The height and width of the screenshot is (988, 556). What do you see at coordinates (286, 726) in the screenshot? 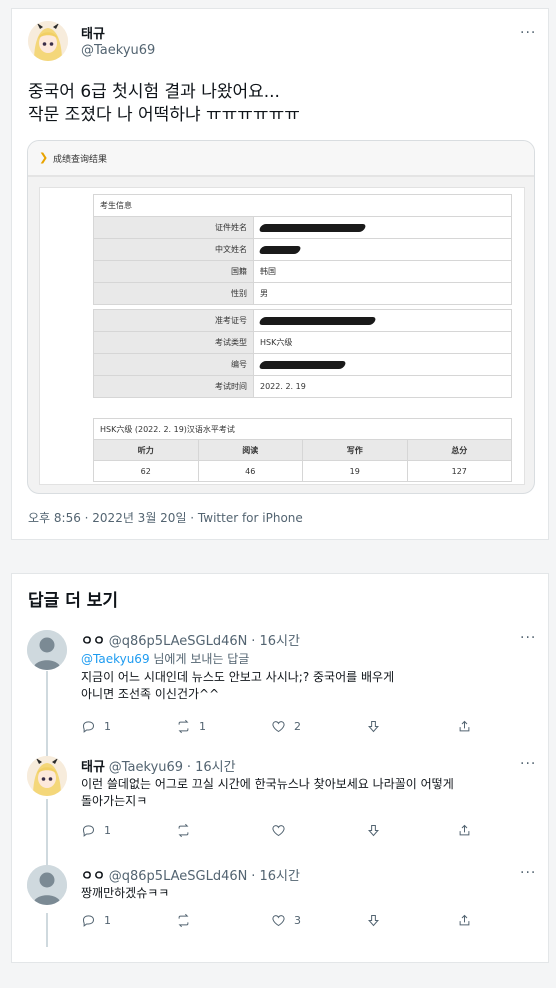
I see `like-button: 2` at bounding box center [286, 726].